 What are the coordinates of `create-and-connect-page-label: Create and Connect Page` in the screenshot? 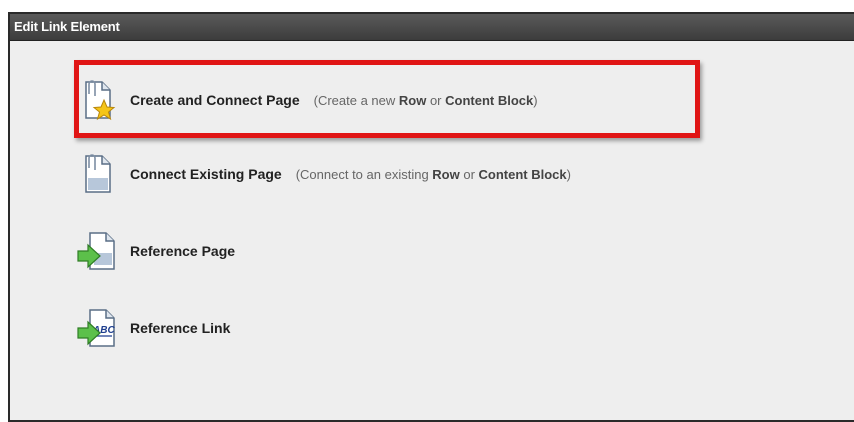 It's located at (215, 100).